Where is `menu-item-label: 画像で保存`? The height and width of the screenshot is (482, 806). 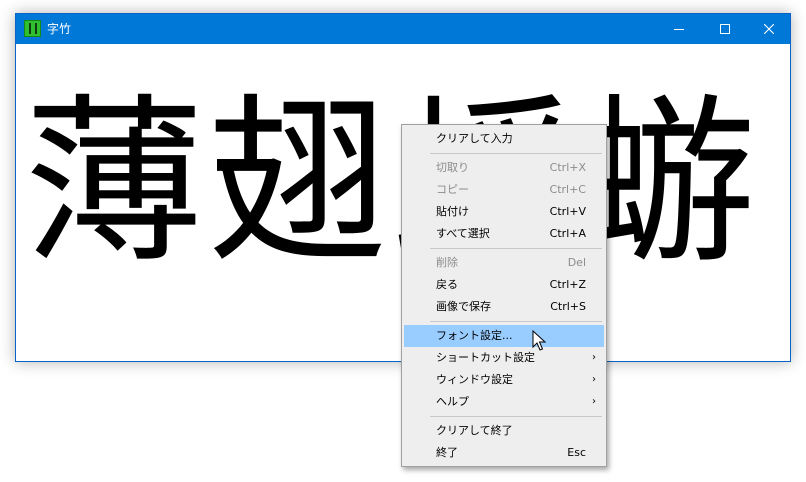
menu-item-label: 画像で保存 is located at coordinates (463, 306).